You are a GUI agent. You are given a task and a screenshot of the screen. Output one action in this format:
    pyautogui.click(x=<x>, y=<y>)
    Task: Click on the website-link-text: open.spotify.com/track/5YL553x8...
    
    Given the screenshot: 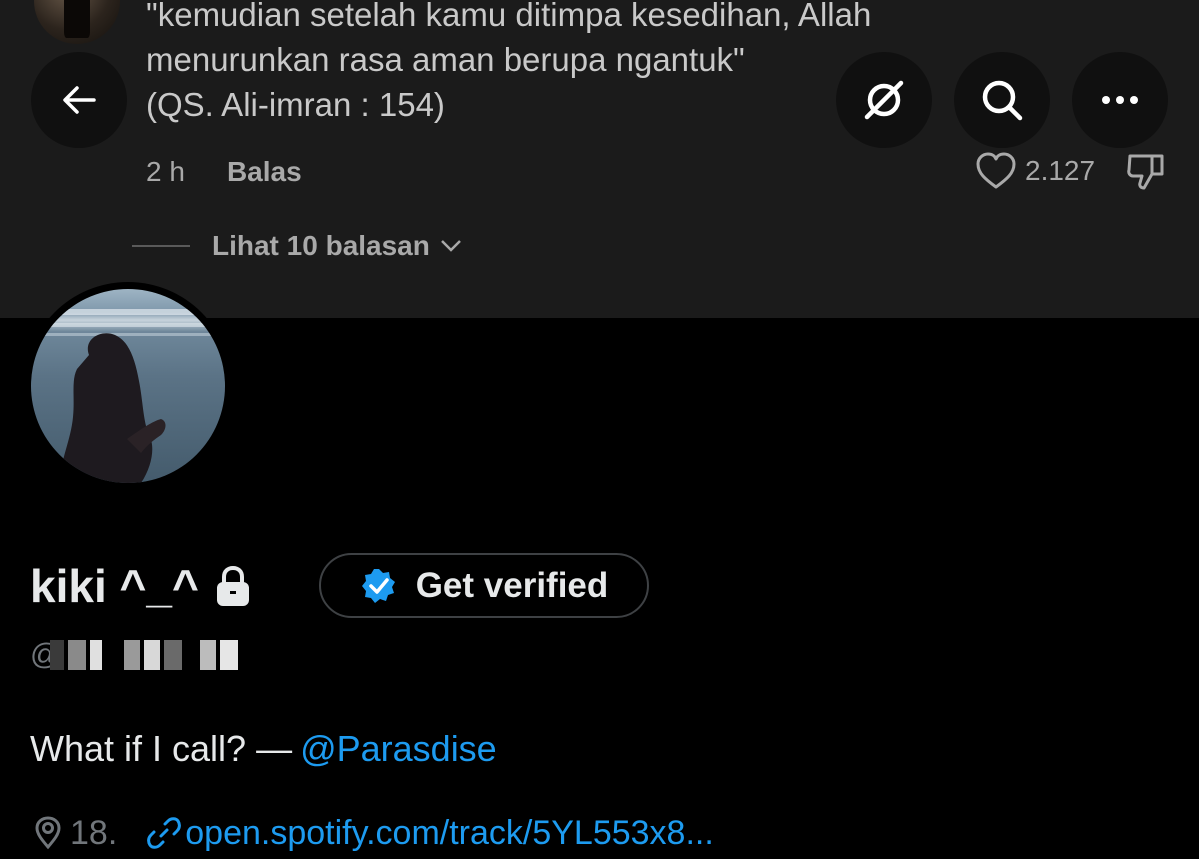 What is the action you would take?
    pyautogui.click(x=449, y=833)
    